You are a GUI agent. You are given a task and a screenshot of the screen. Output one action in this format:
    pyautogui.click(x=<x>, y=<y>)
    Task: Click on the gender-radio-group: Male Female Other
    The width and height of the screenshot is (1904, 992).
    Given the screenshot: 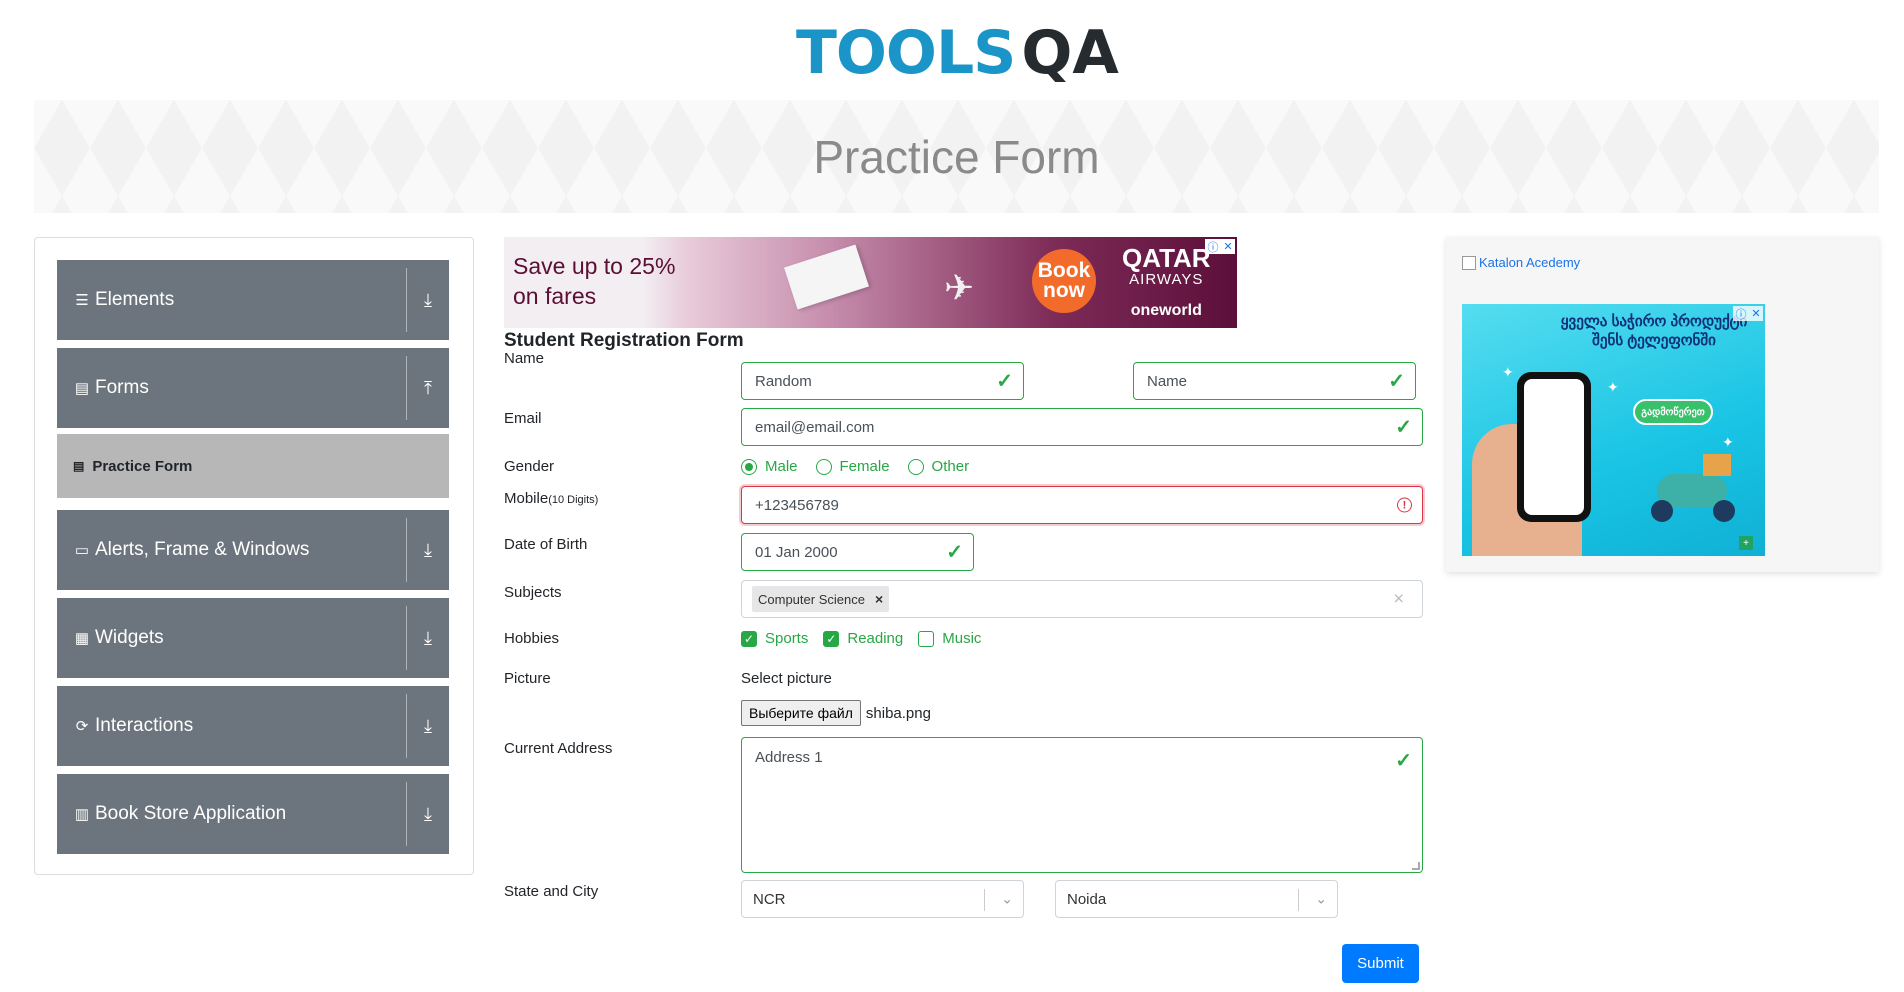 What is the action you would take?
    pyautogui.click(x=864, y=466)
    